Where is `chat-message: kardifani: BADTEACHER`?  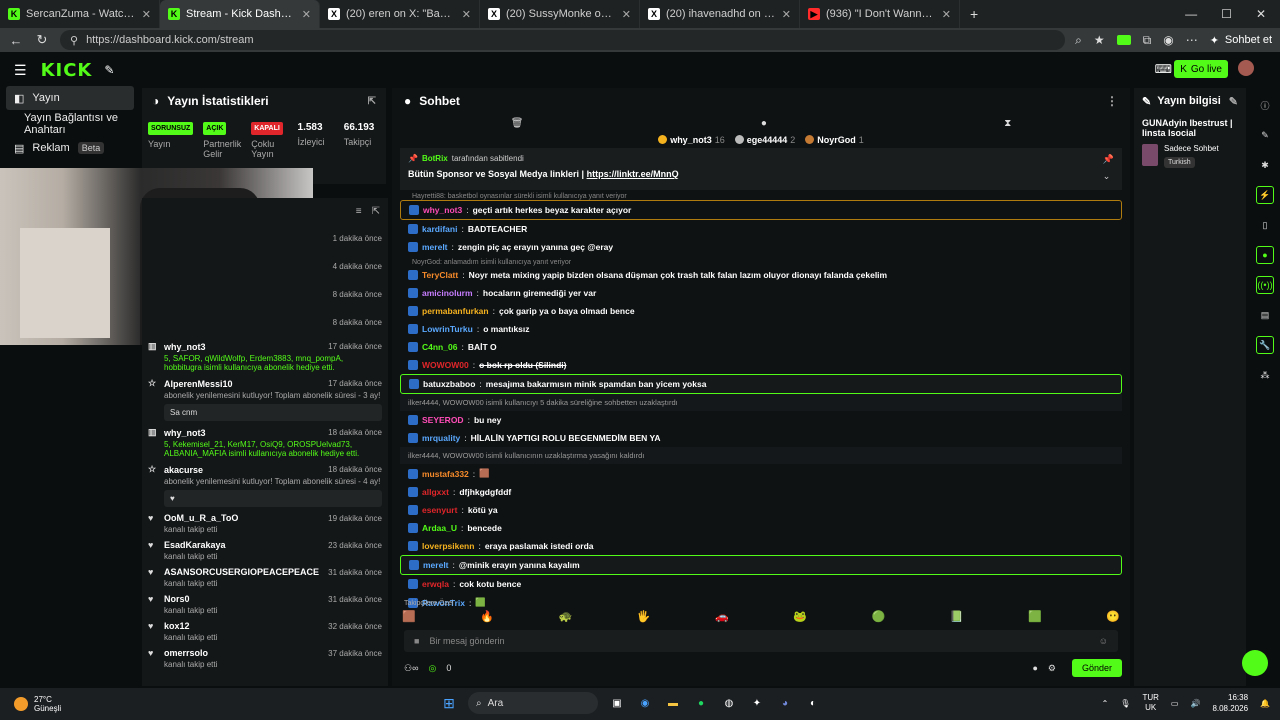 chat-message: kardifani: BADTEACHER is located at coordinates (761, 229).